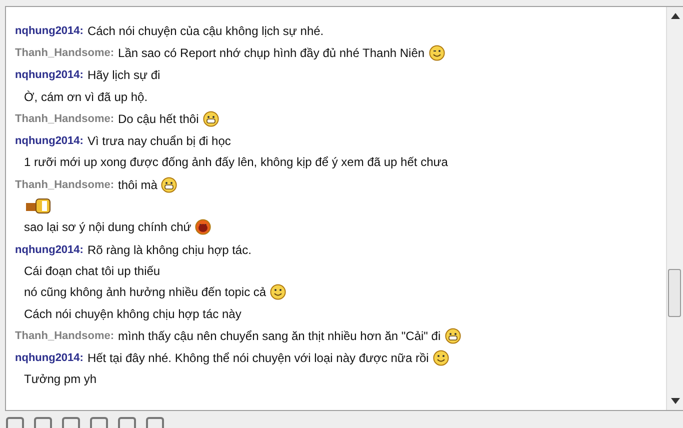  Describe the element at coordinates (675, 401) in the screenshot. I see `scroll-down-icon` at that location.